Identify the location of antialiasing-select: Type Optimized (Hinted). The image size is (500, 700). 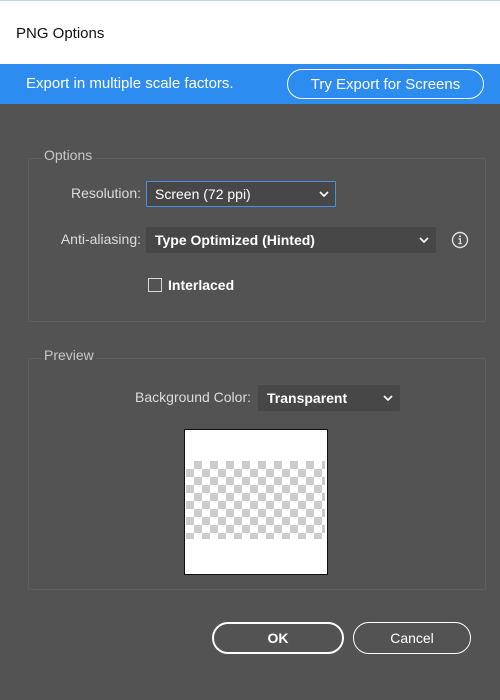
(291, 240).